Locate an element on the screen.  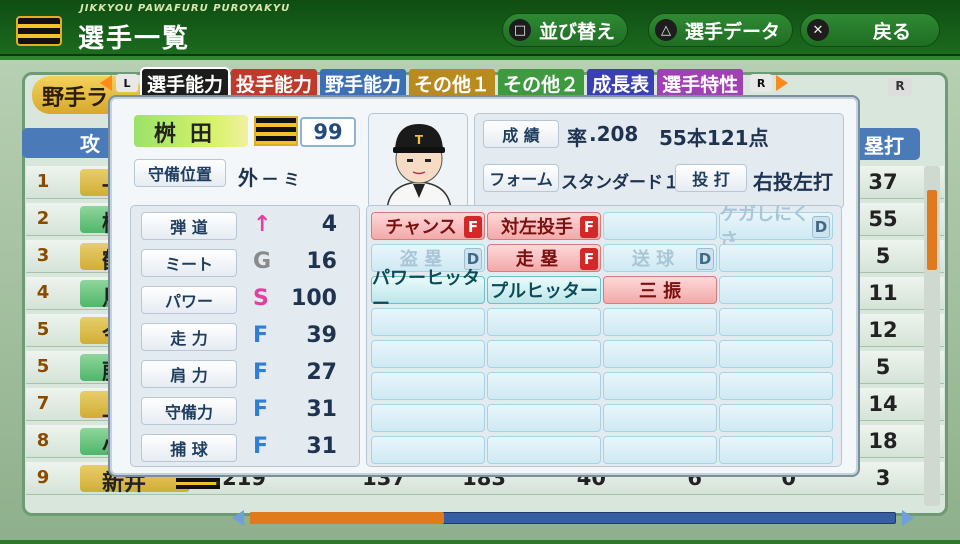
ability-label: 捕 球 is located at coordinates (189, 448).